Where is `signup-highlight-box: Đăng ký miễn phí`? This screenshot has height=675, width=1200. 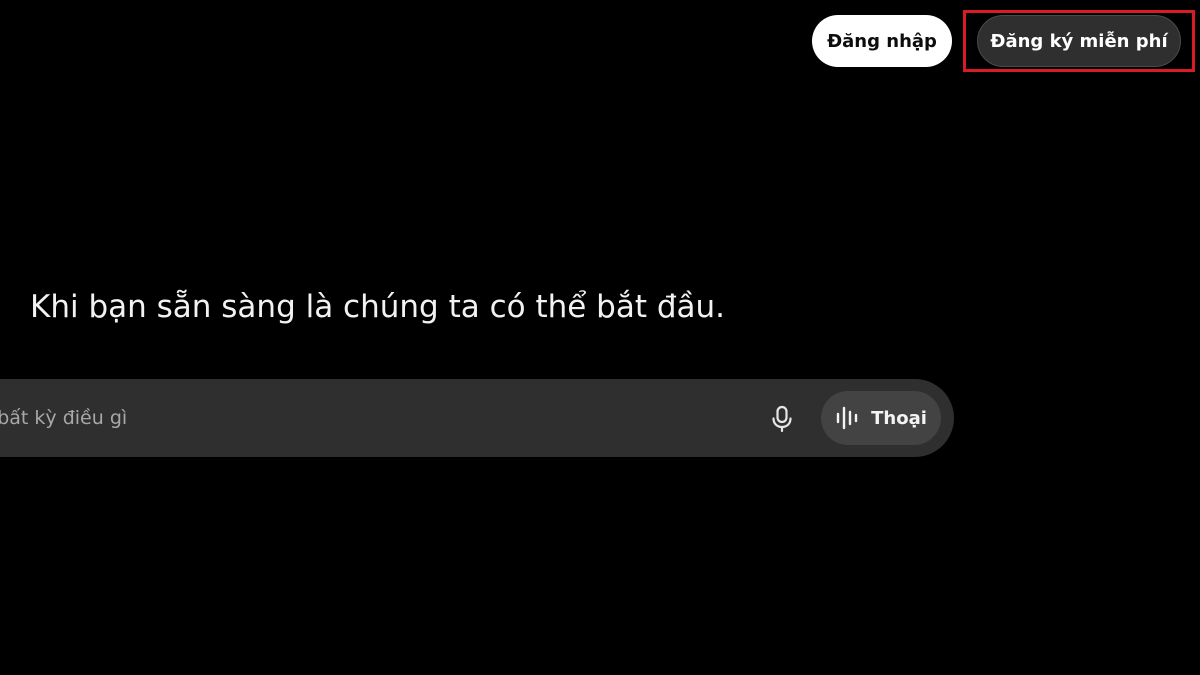 signup-highlight-box: Đăng ký miễn phí is located at coordinates (1079, 41).